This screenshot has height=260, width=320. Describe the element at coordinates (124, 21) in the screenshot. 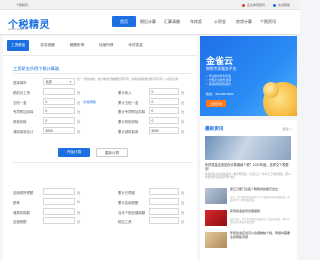

I see `nav-item-home: 首页` at that location.